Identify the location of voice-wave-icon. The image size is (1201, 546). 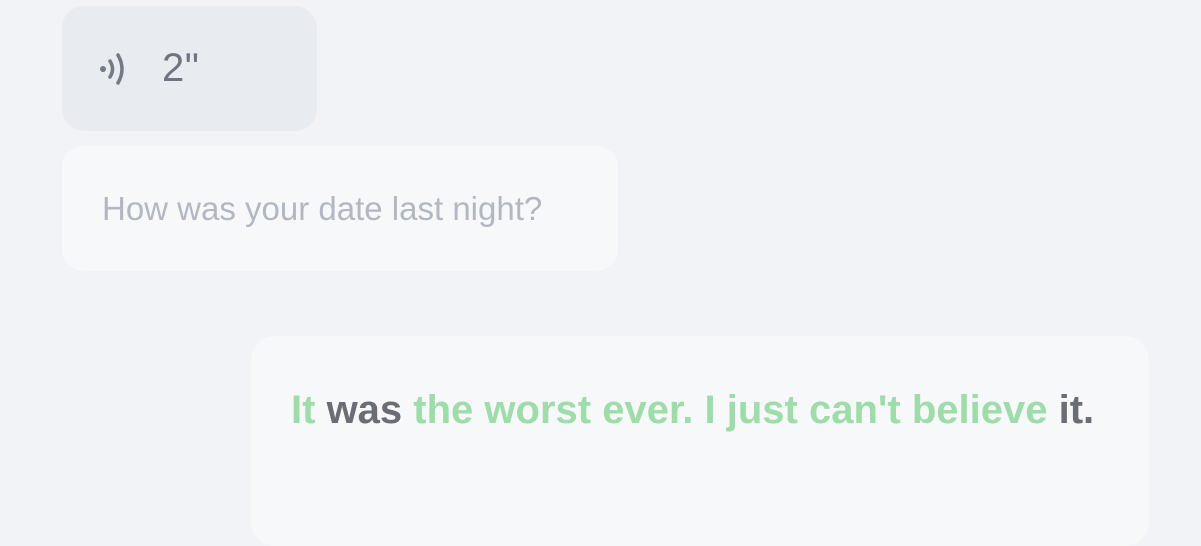
(119, 69).